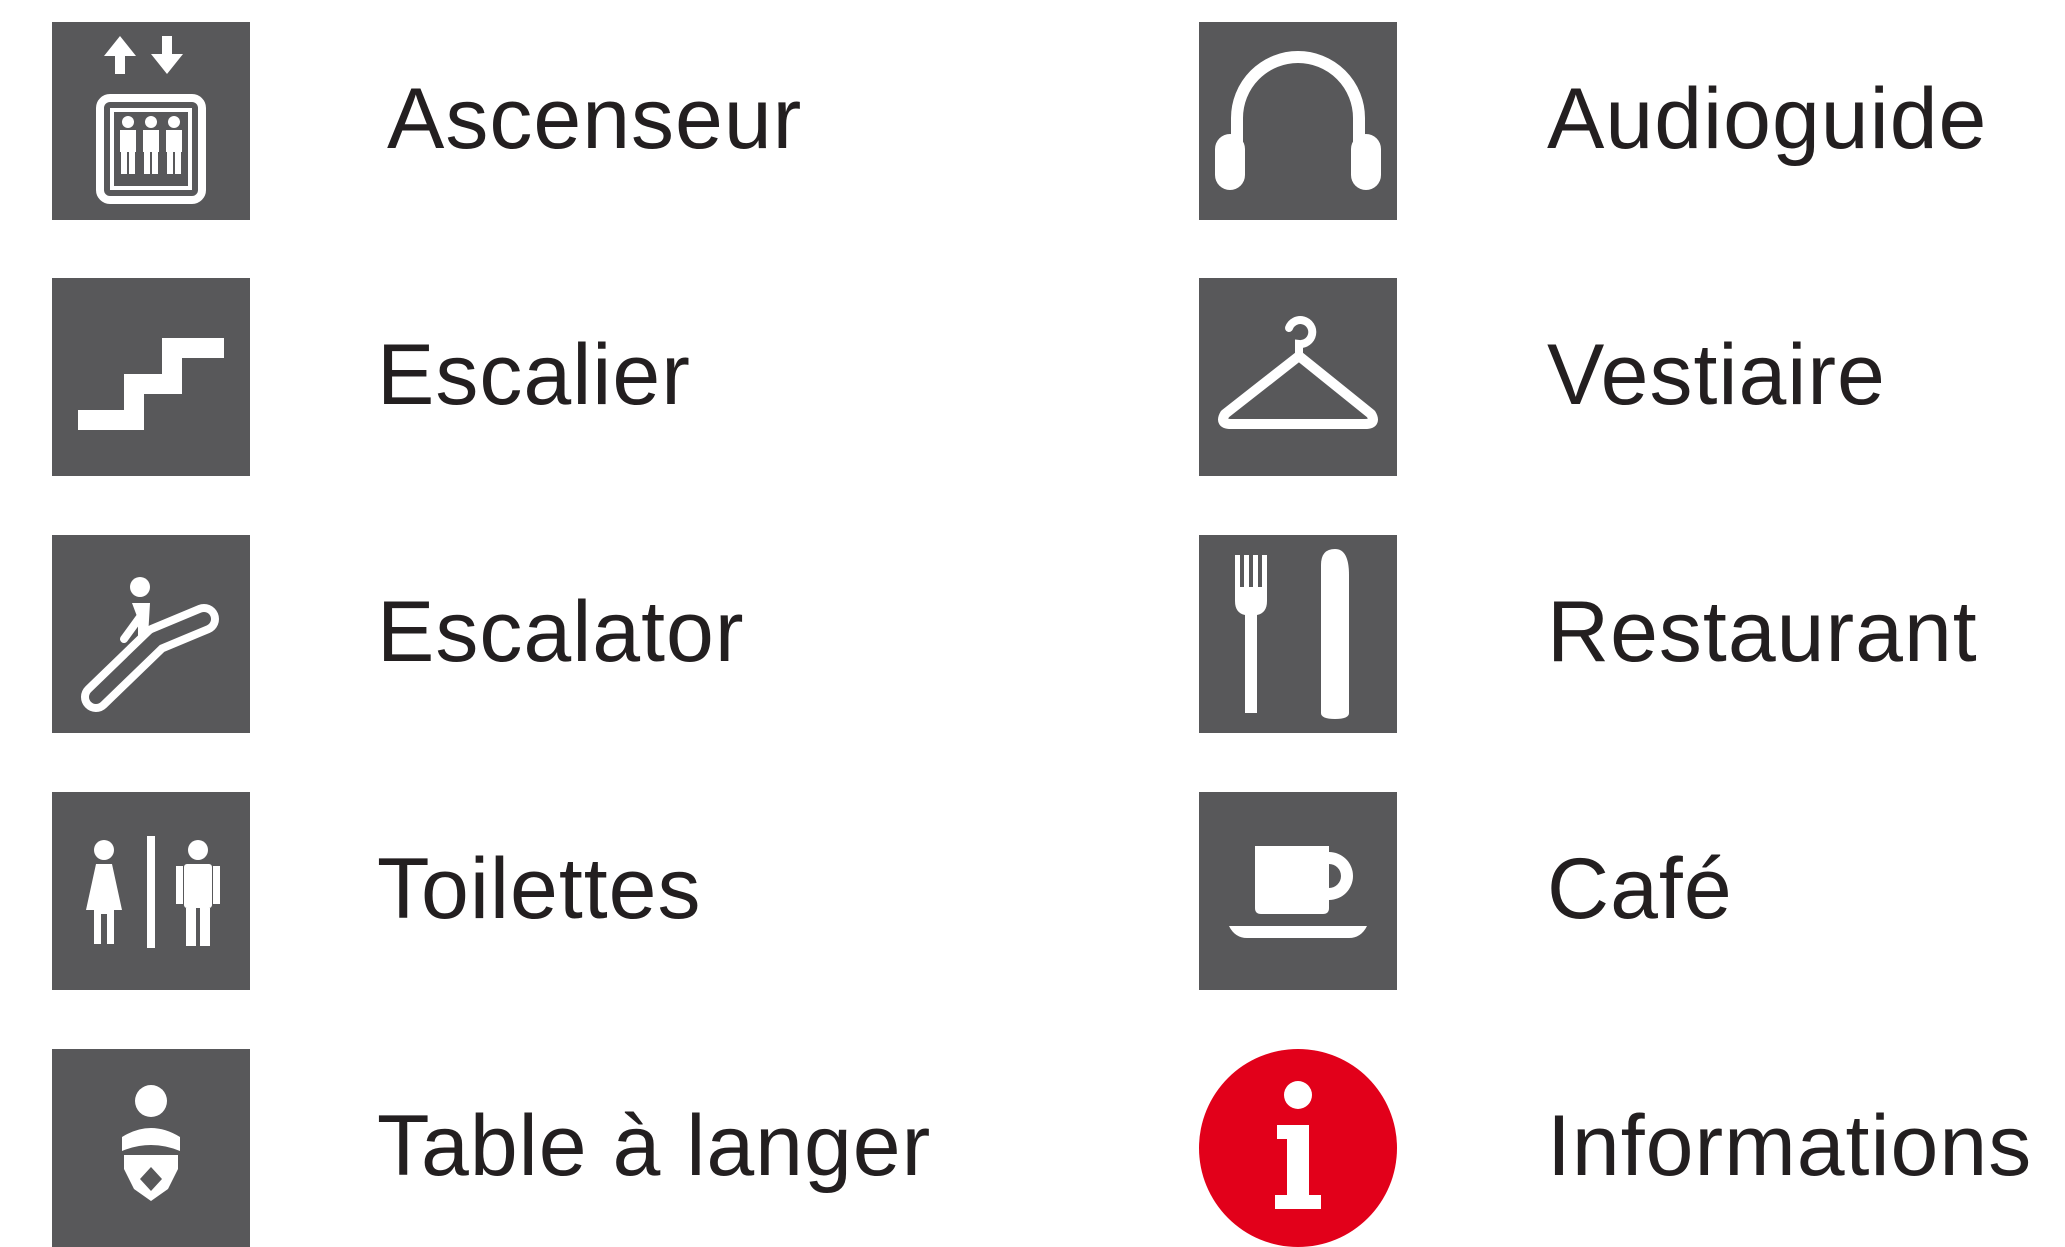  What do you see at coordinates (1298, 1148) in the screenshot?
I see `information-icon` at bounding box center [1298, 1148].